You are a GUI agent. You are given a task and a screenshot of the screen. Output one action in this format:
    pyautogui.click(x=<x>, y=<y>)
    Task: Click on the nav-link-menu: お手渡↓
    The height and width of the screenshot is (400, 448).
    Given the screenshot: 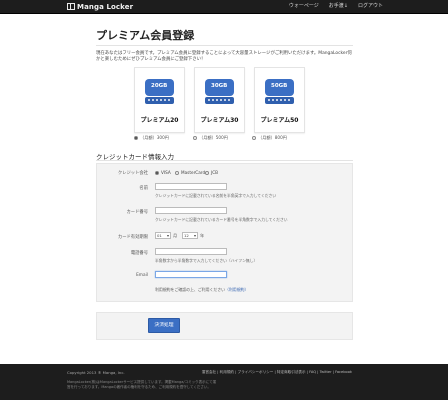 What is the action you would take?
    pyautogui.click(x=338, y=5)
    